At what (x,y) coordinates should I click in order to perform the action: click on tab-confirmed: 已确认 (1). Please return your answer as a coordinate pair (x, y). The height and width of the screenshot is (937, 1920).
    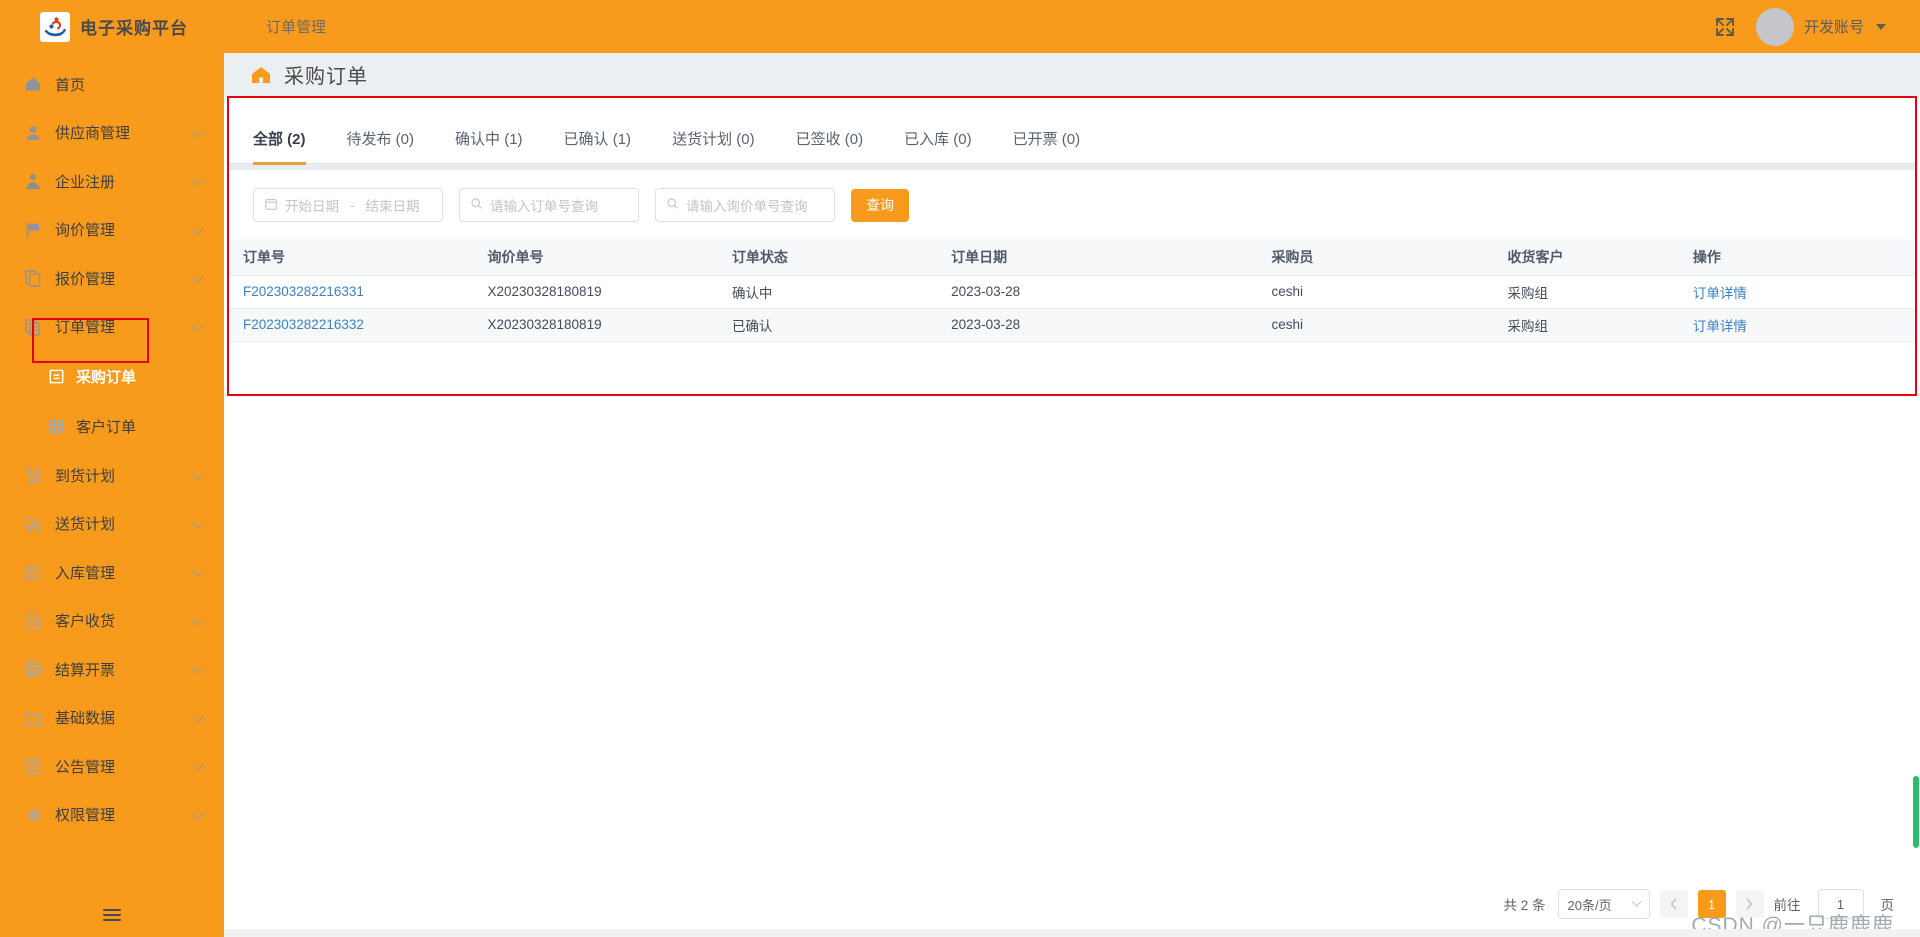
    Looking at the image, I should click on (598, 145).